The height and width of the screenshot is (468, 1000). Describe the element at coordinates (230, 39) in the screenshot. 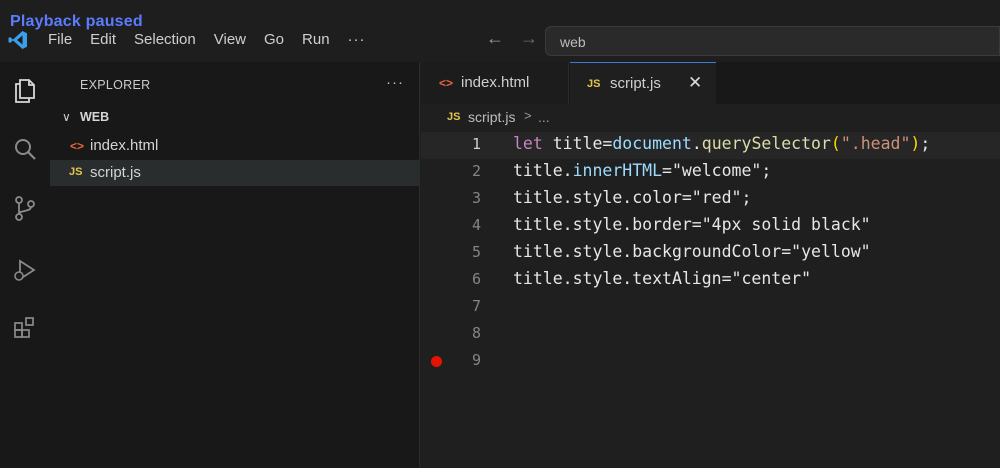

I see `menu-view: View` at that location.